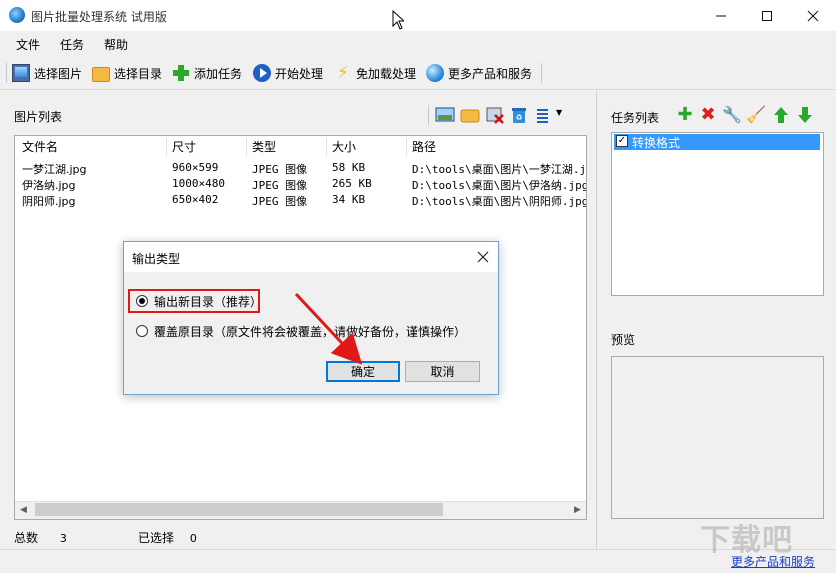 The width and height of the screenshot is (836, 573). Describe the element at coordinates (72, 44) in the screenshot. I see `menu-task: 任务` at that location.